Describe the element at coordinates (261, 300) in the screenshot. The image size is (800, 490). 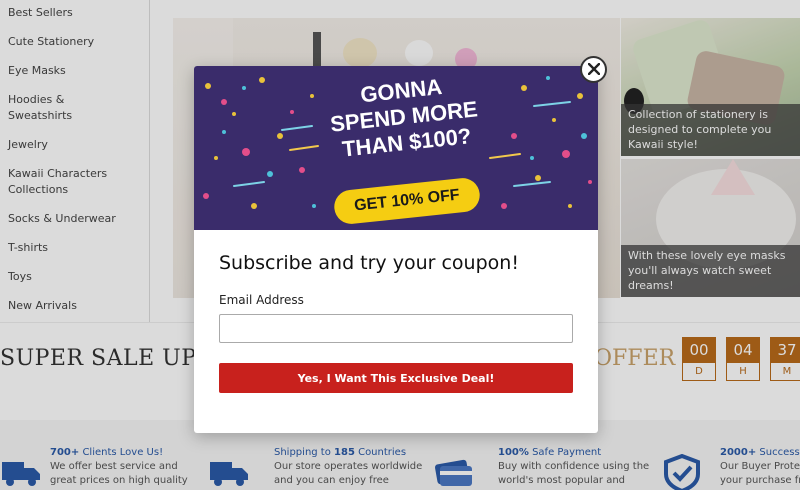
I see `email-label: Email Address` at that location.